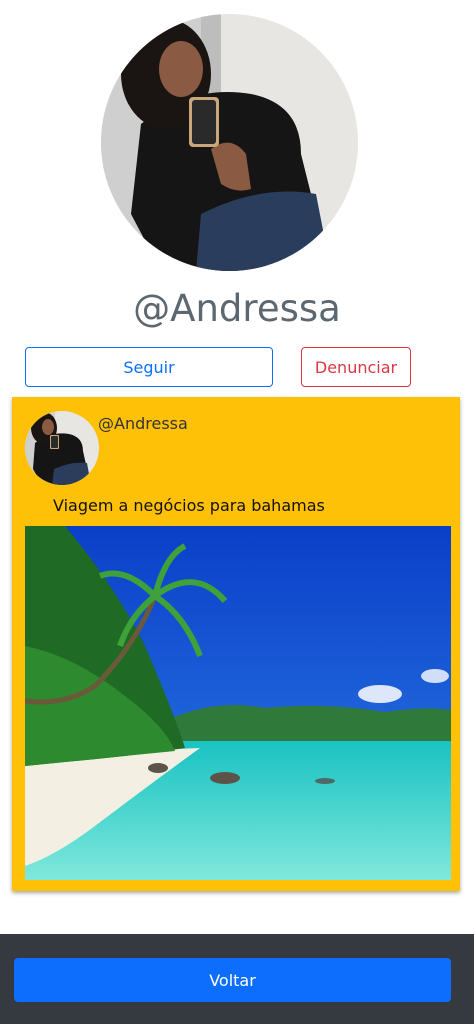 This screenshot has height=1024, width=474. I want to click on back-button: Voltar, so click(232, 980).